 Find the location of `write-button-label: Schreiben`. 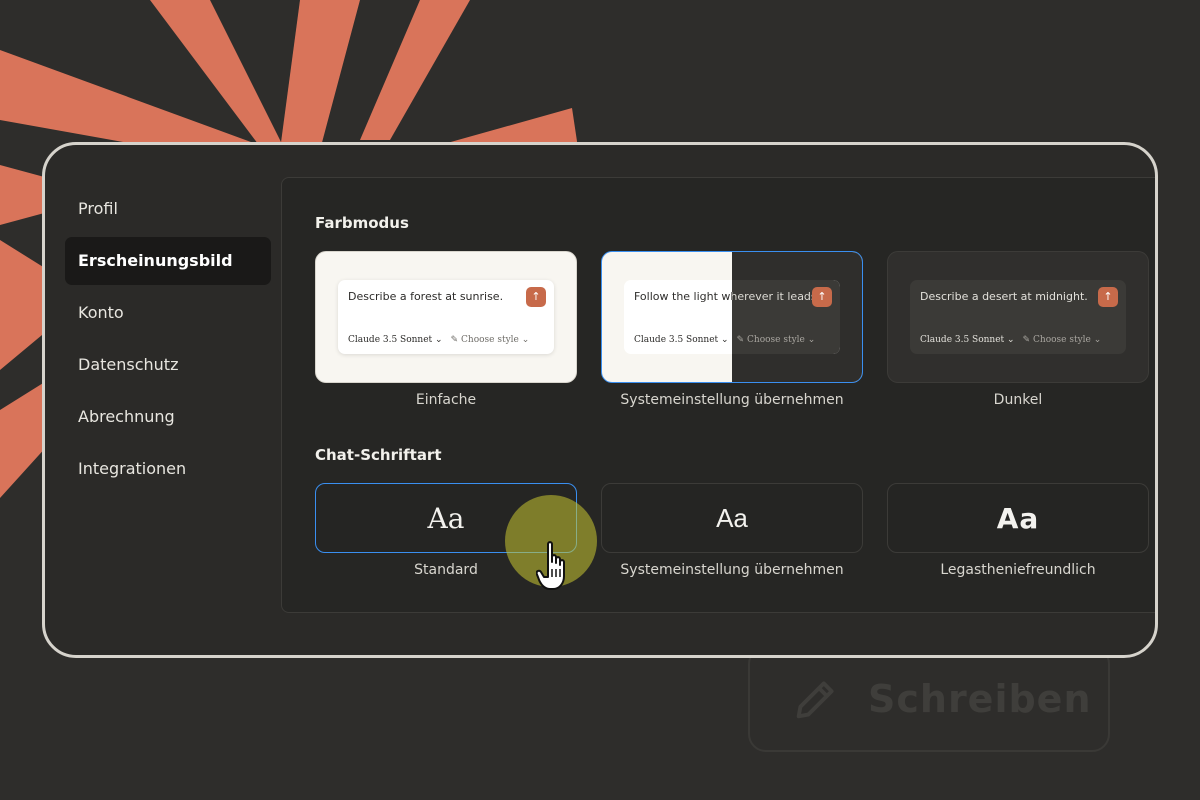

write-button-label: Schreiben is located at coordinates (980, 699).